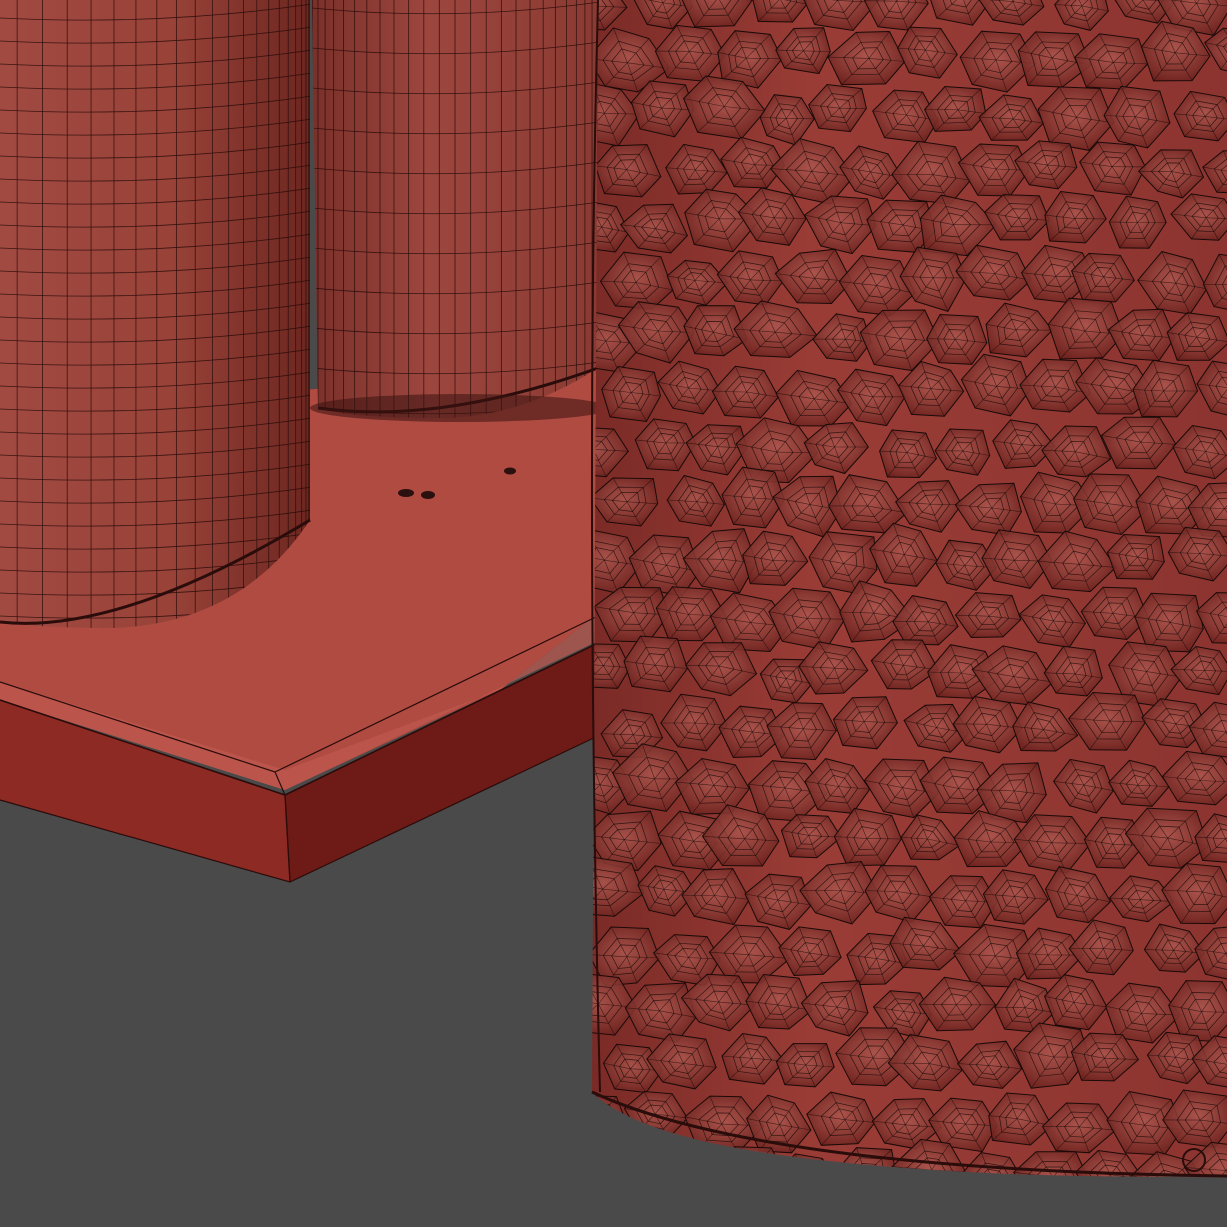  What do you see at coordinates (455, 209) in the screenshot?
I see `back-cylinder` at bounding box center [455, 209].